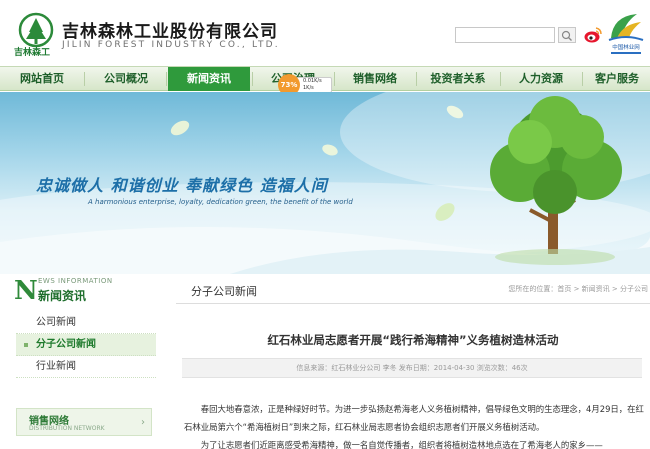 This screenshot has width=650, height=449. What do you see at coordinates (84, 422) in the screenshot?
I see `sidebar-sales-network-link: 销售网络 DISTRIBUTION NETWORK ›` at bounding box center [84, 422].